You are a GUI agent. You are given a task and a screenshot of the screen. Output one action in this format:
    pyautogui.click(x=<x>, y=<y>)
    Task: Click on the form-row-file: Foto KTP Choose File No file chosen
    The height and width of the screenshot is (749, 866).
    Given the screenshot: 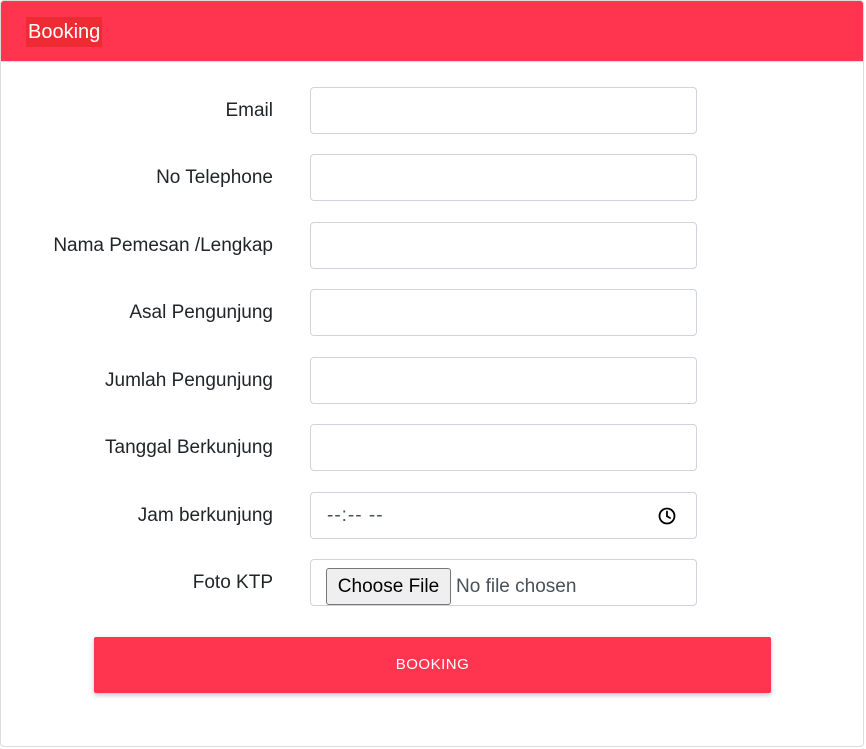 What is the action you would take?
    pyautogui.click(x=432, y=583)
    